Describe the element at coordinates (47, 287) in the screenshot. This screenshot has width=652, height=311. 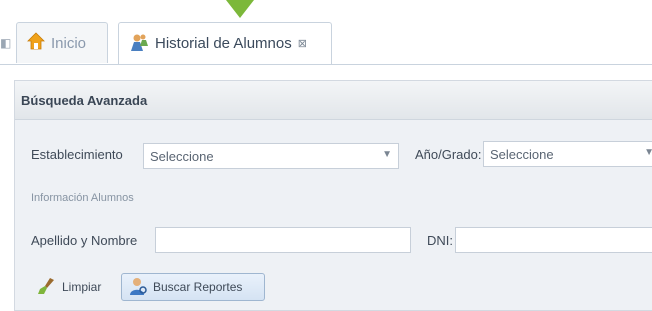
I see `broom-icon` at that location.